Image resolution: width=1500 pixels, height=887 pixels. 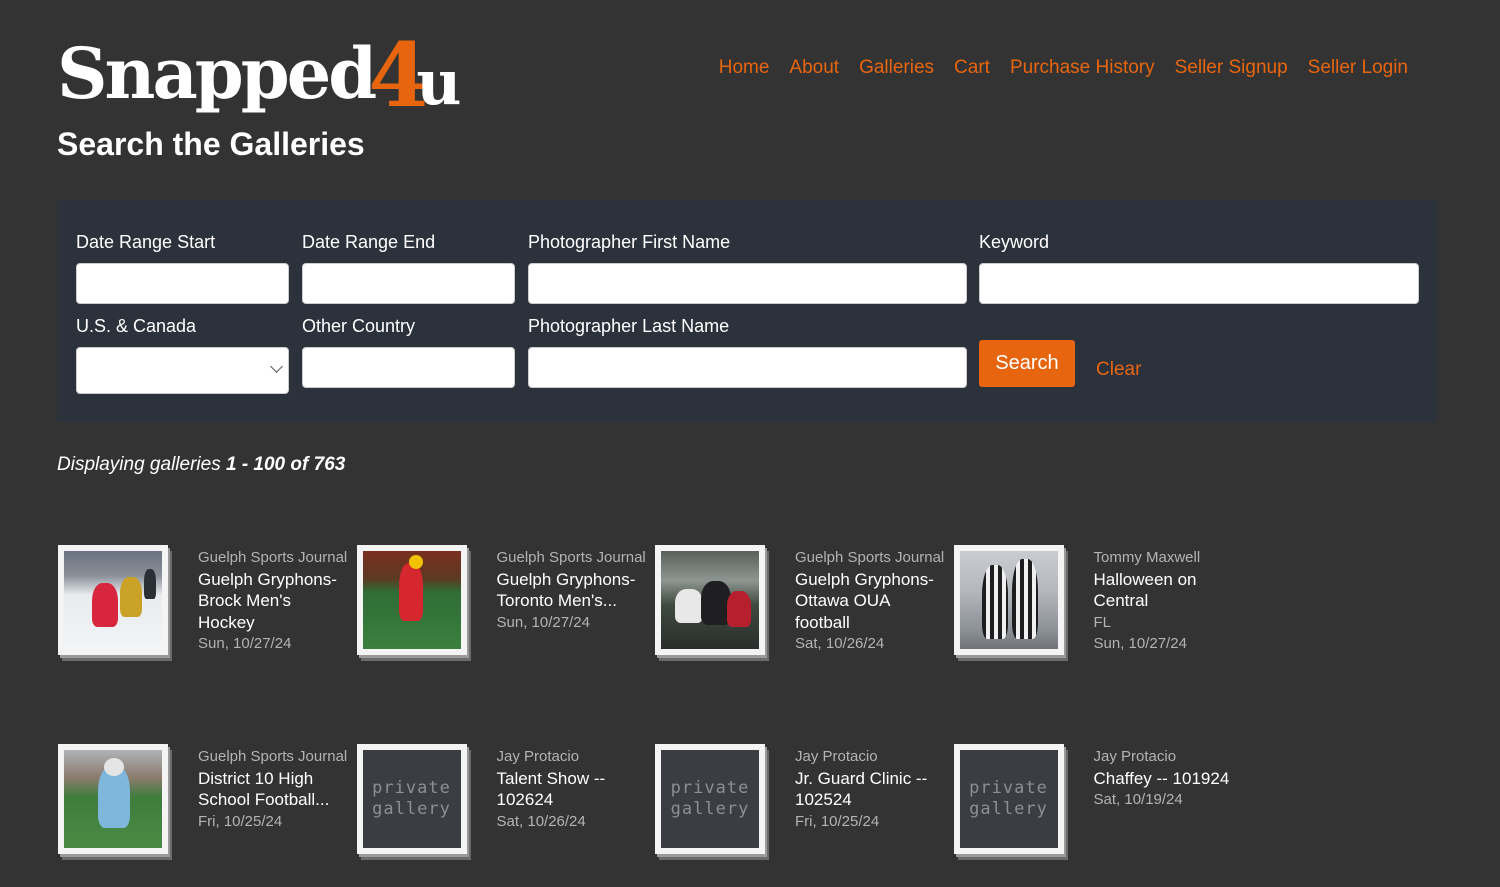 What do you see at coordinates (1199, 283) in the screenshot?
I see `keyword-input` at bounding box center [1199, 283].